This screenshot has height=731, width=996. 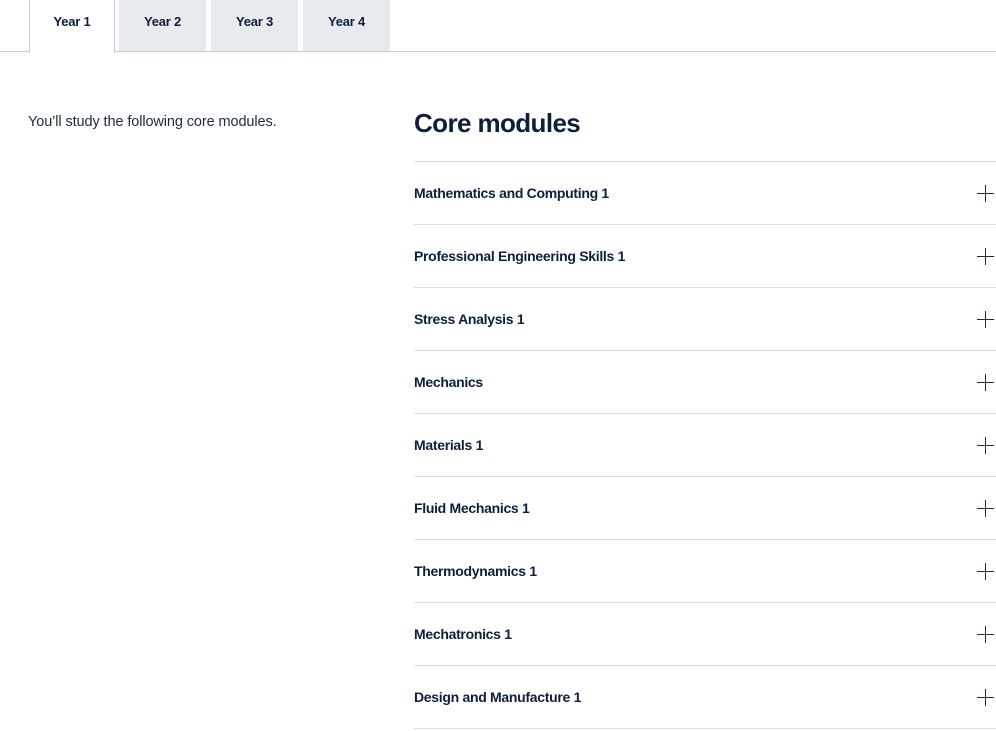 What do you see at coordinates (72, 21) in the screenshot?
I see `tab-label: Year 1` at bounding box center [72, 21].